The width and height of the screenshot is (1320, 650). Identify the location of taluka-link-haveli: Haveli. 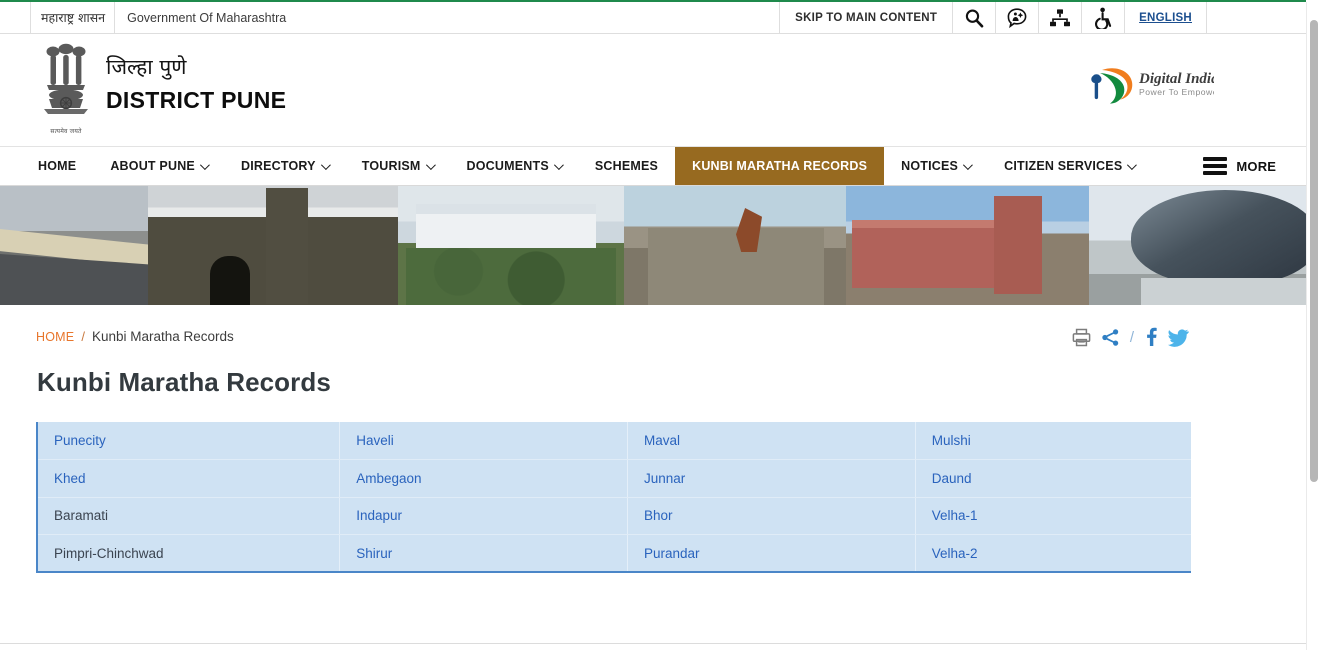
(375, 440).